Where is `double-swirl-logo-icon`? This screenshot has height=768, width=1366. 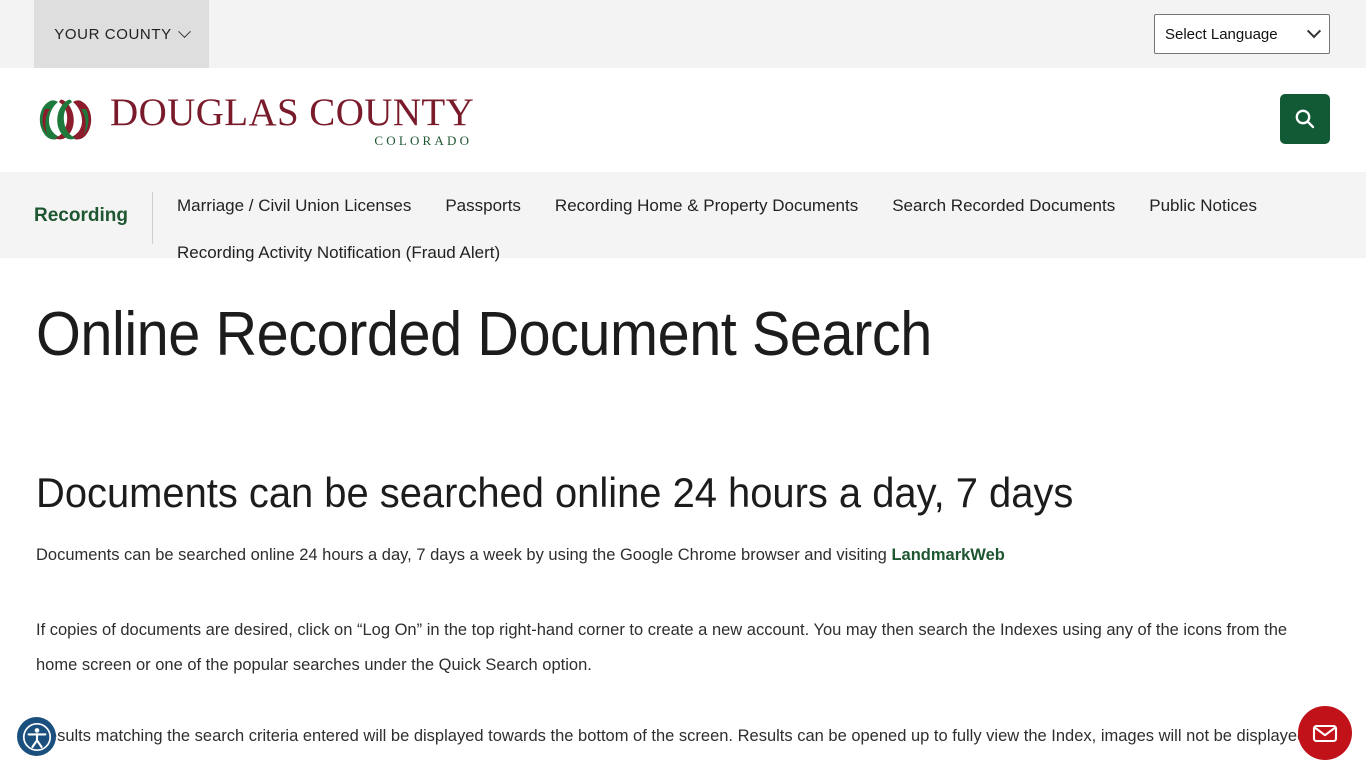 double-swirl-logo-icon is located at coordinates (65, 119).